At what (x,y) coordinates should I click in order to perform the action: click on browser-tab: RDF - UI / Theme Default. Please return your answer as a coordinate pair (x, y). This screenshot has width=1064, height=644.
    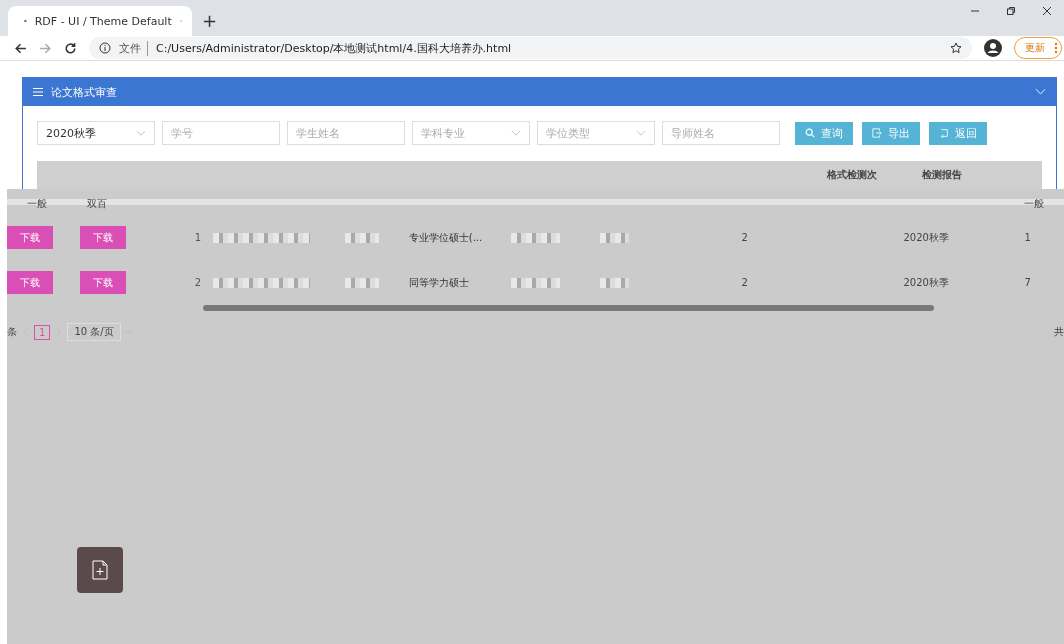
    Looking at the image, I should click on (100, 21).